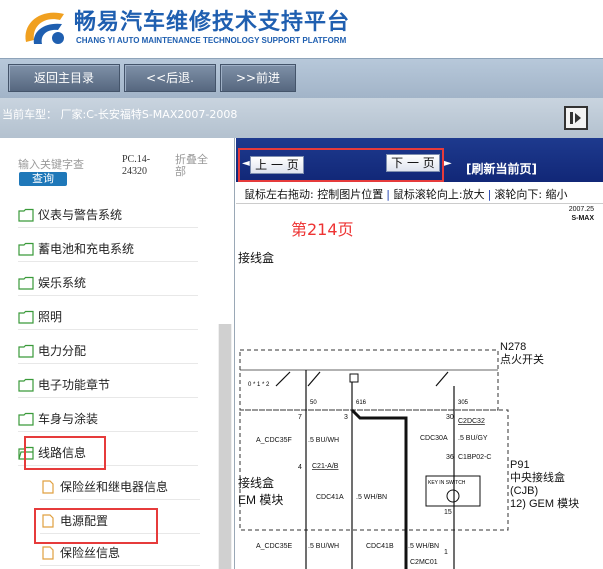 The image size is (603, 569). I want to click on scrollbar-thumb, so click(225, 446).